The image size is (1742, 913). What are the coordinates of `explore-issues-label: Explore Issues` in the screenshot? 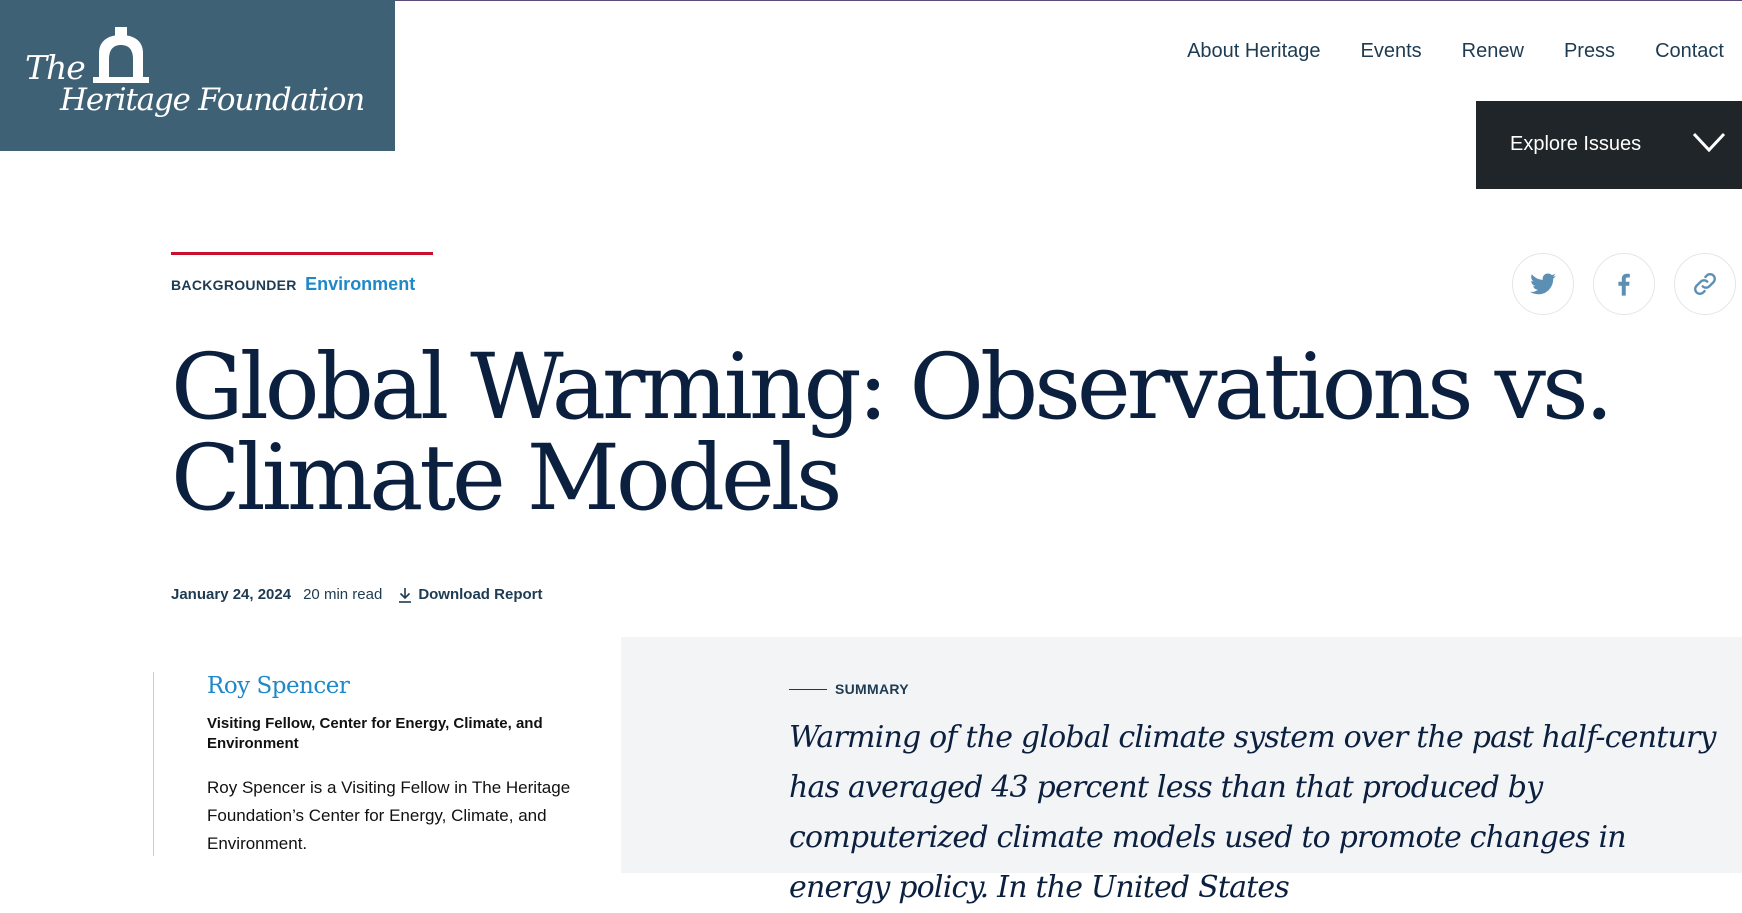 It's located at (1576, 144).